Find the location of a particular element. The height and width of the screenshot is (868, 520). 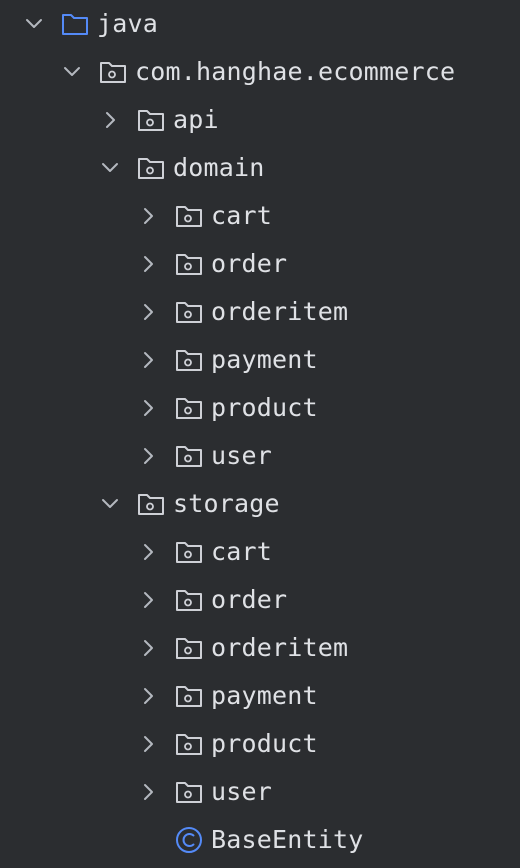

tree-row: storage is located at coordinates (260, 504).